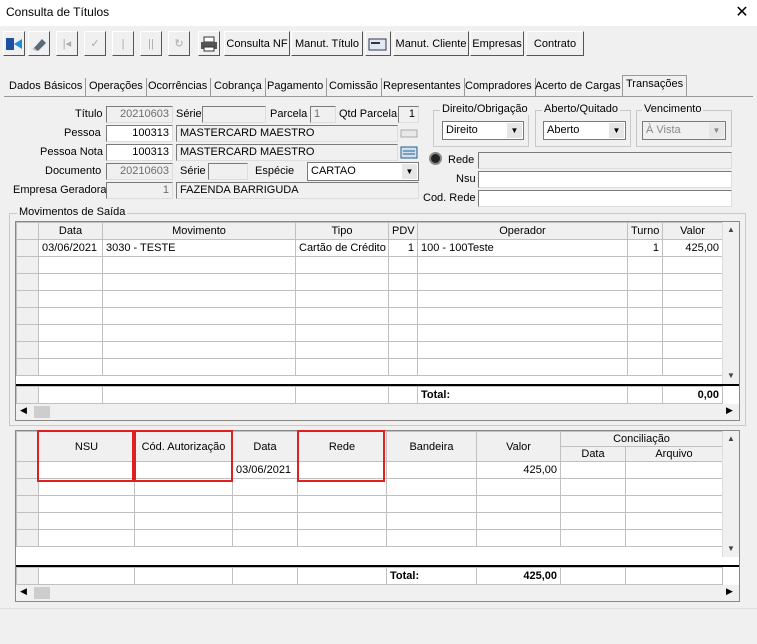 Image resolution: width=757 pixels, height=644 pixels. I want to click on cell-data: 03/06/2021, so click(70, 248).